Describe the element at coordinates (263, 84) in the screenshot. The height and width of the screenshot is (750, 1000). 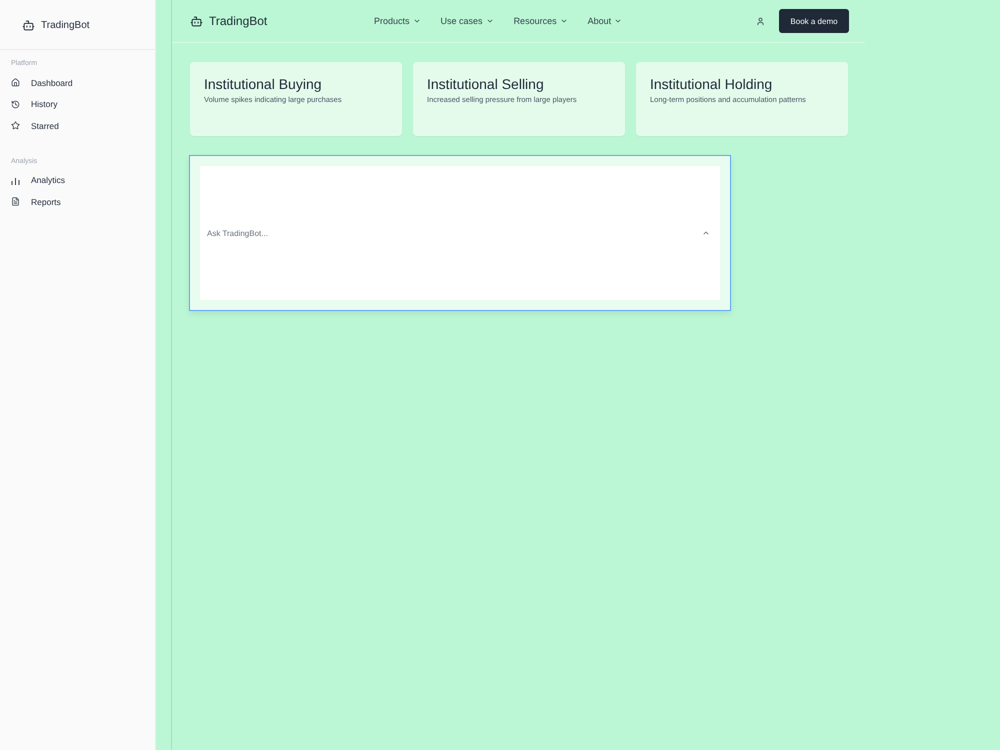
I see `card-title: Institutional Buying` at that location.